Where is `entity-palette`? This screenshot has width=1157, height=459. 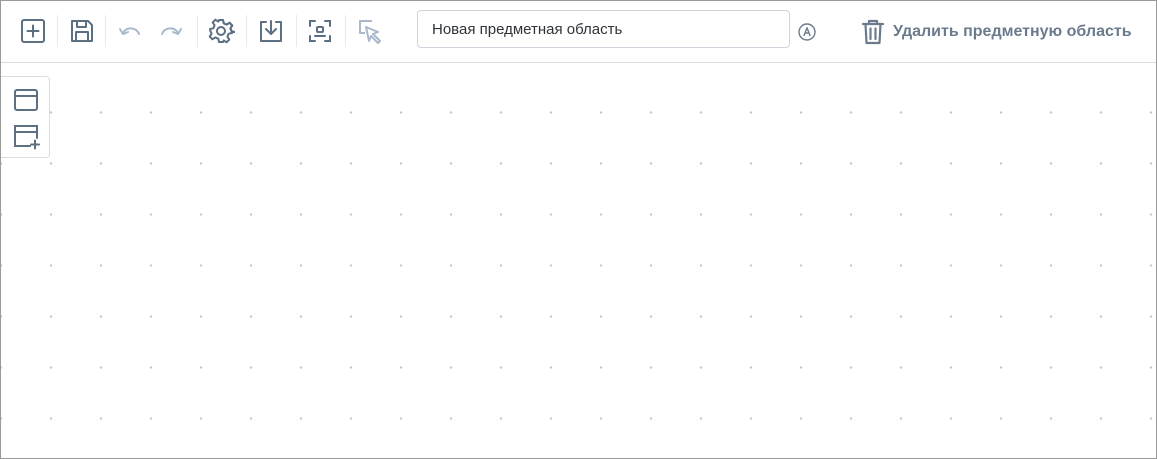
entity-palette is located at coordinates (25, 117).